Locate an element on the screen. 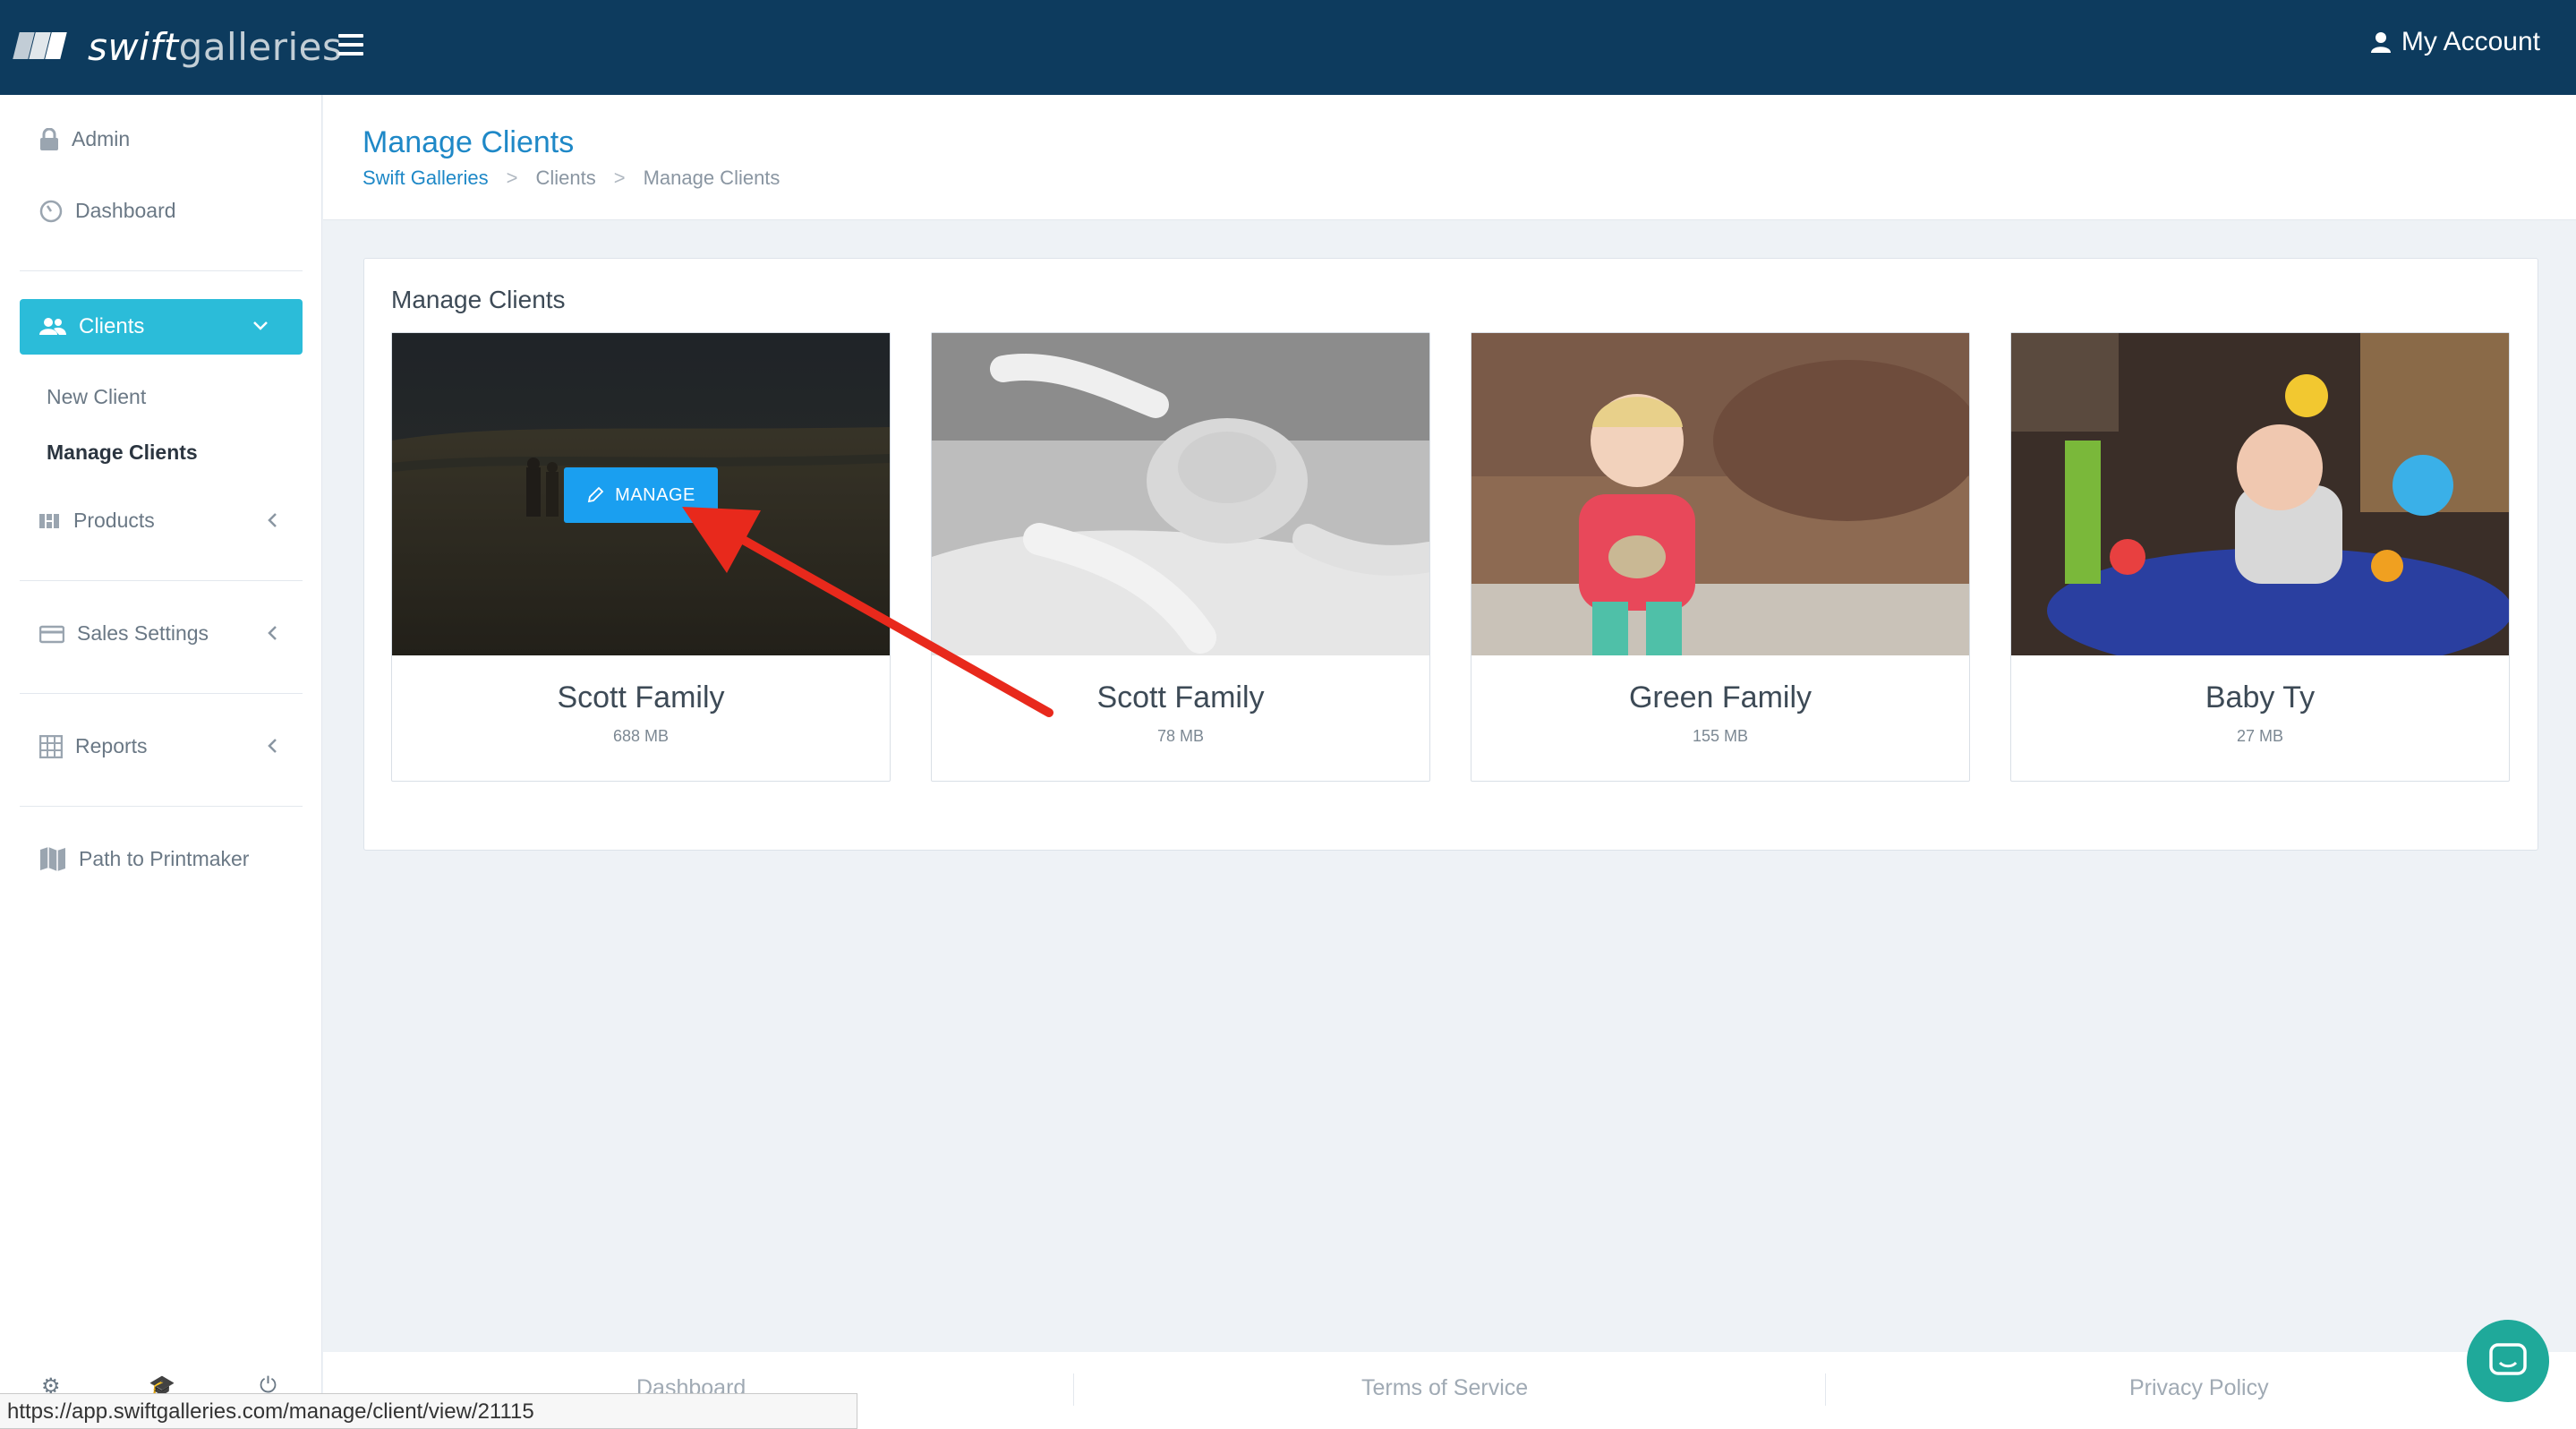 The image size is (2576, 1429). client-card: Green Family 155 MB is located at coordinates (1720, 557).